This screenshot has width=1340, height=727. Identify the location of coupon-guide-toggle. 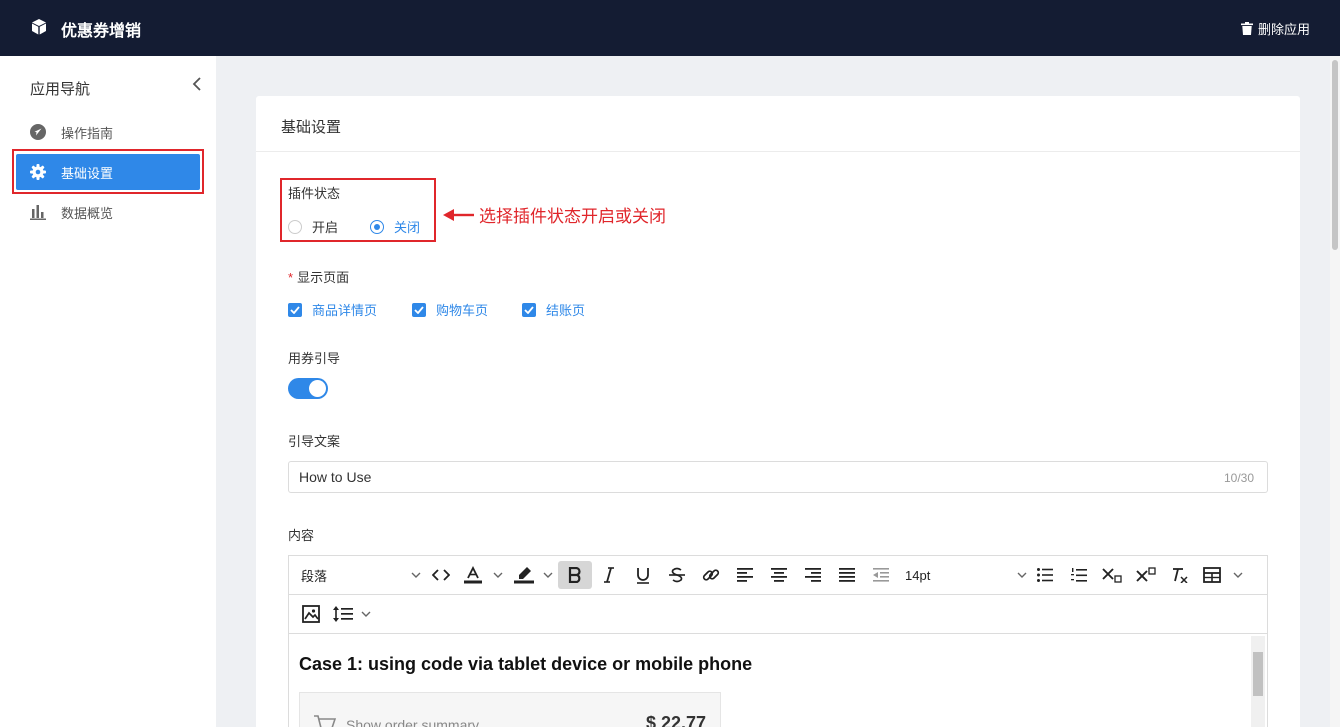
(308, 388).